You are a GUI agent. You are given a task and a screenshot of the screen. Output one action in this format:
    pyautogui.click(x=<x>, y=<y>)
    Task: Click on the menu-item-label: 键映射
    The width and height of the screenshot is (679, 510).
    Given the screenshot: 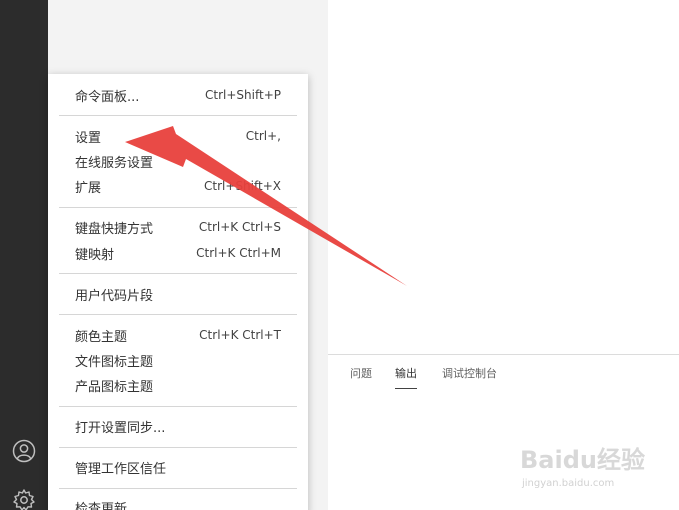 What is the action you would take?
    pyautogui.click(x=95, y=255)
    